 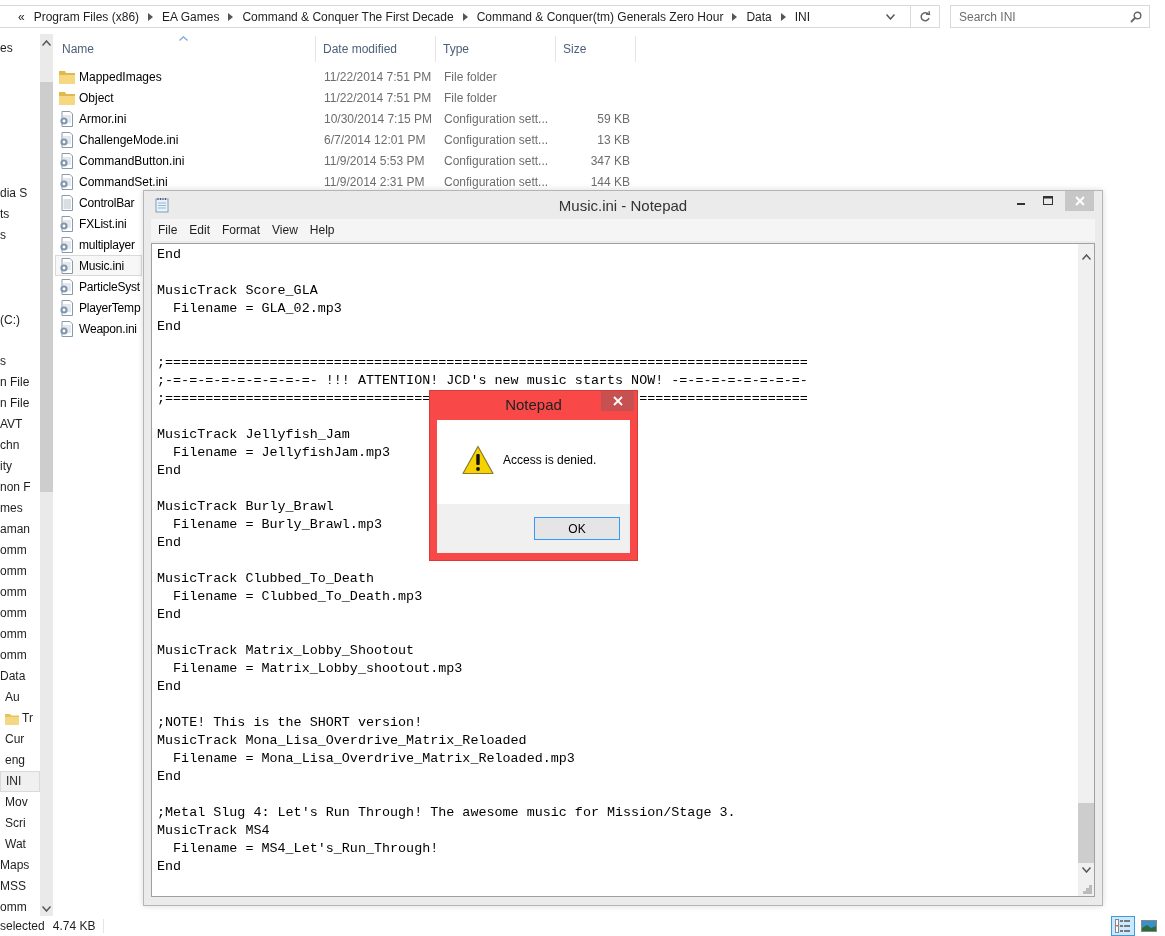 I want to click on search-field: Search INI, so click(x=1050, y=16).